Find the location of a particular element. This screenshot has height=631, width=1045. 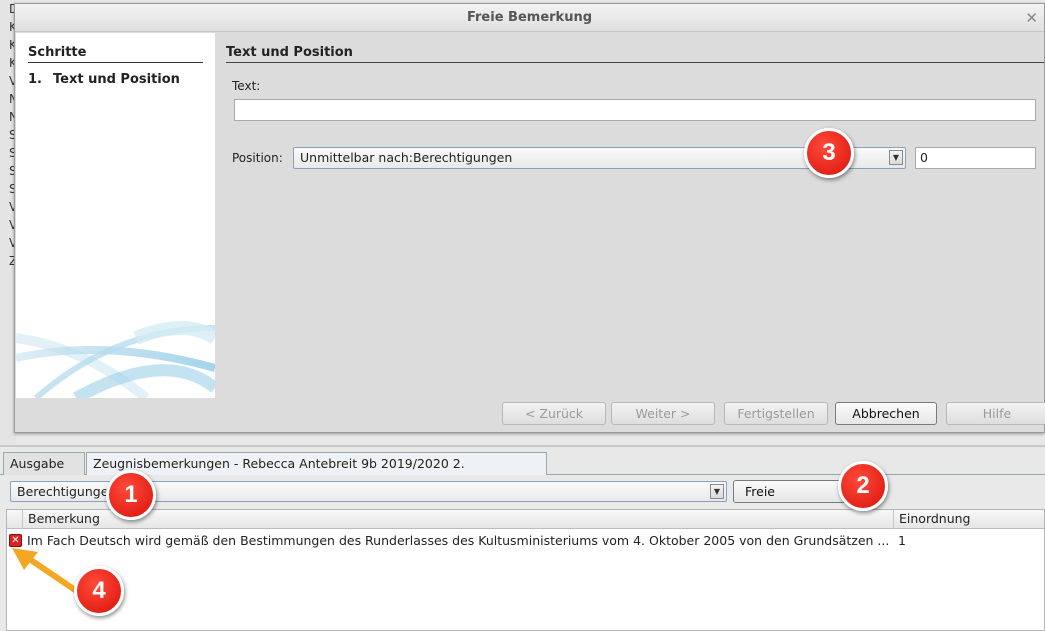

position-selected-value: Unmittelbar nach:Berechtigungen is located at coordinates (406, 157).